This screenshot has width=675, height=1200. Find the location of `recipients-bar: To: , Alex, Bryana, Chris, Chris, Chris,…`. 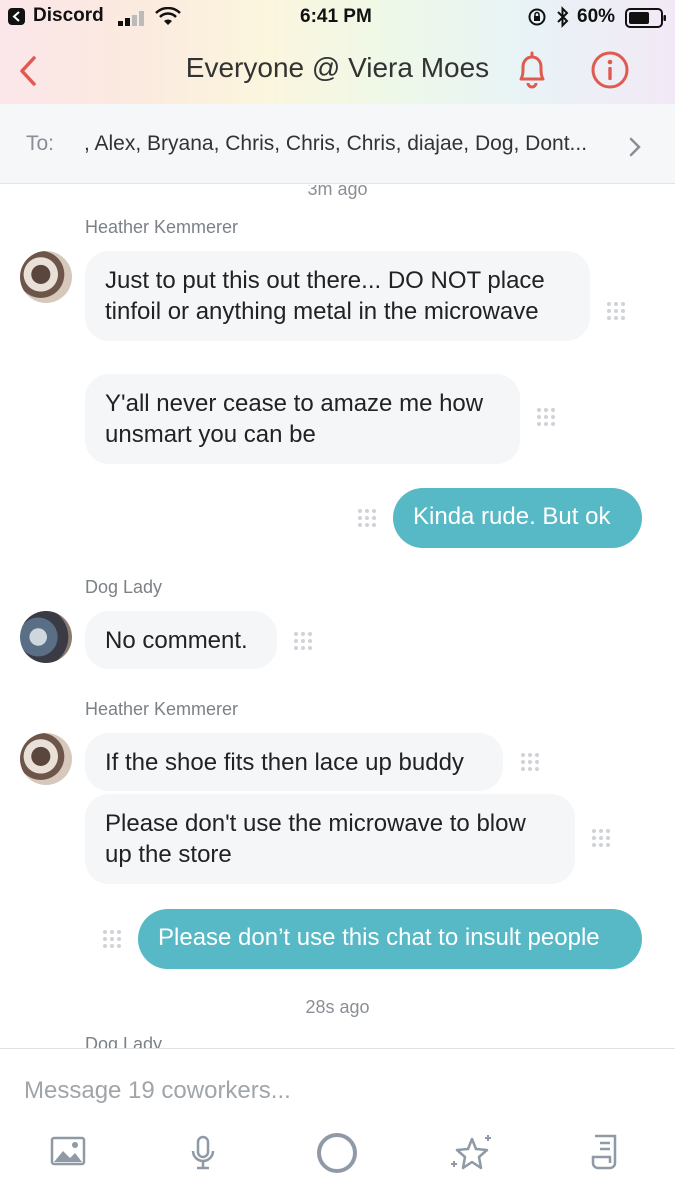

recipients-bar: To: , Alex, Bryana, Chris, Chris, Chris,… is located at coordinates (337, 144).